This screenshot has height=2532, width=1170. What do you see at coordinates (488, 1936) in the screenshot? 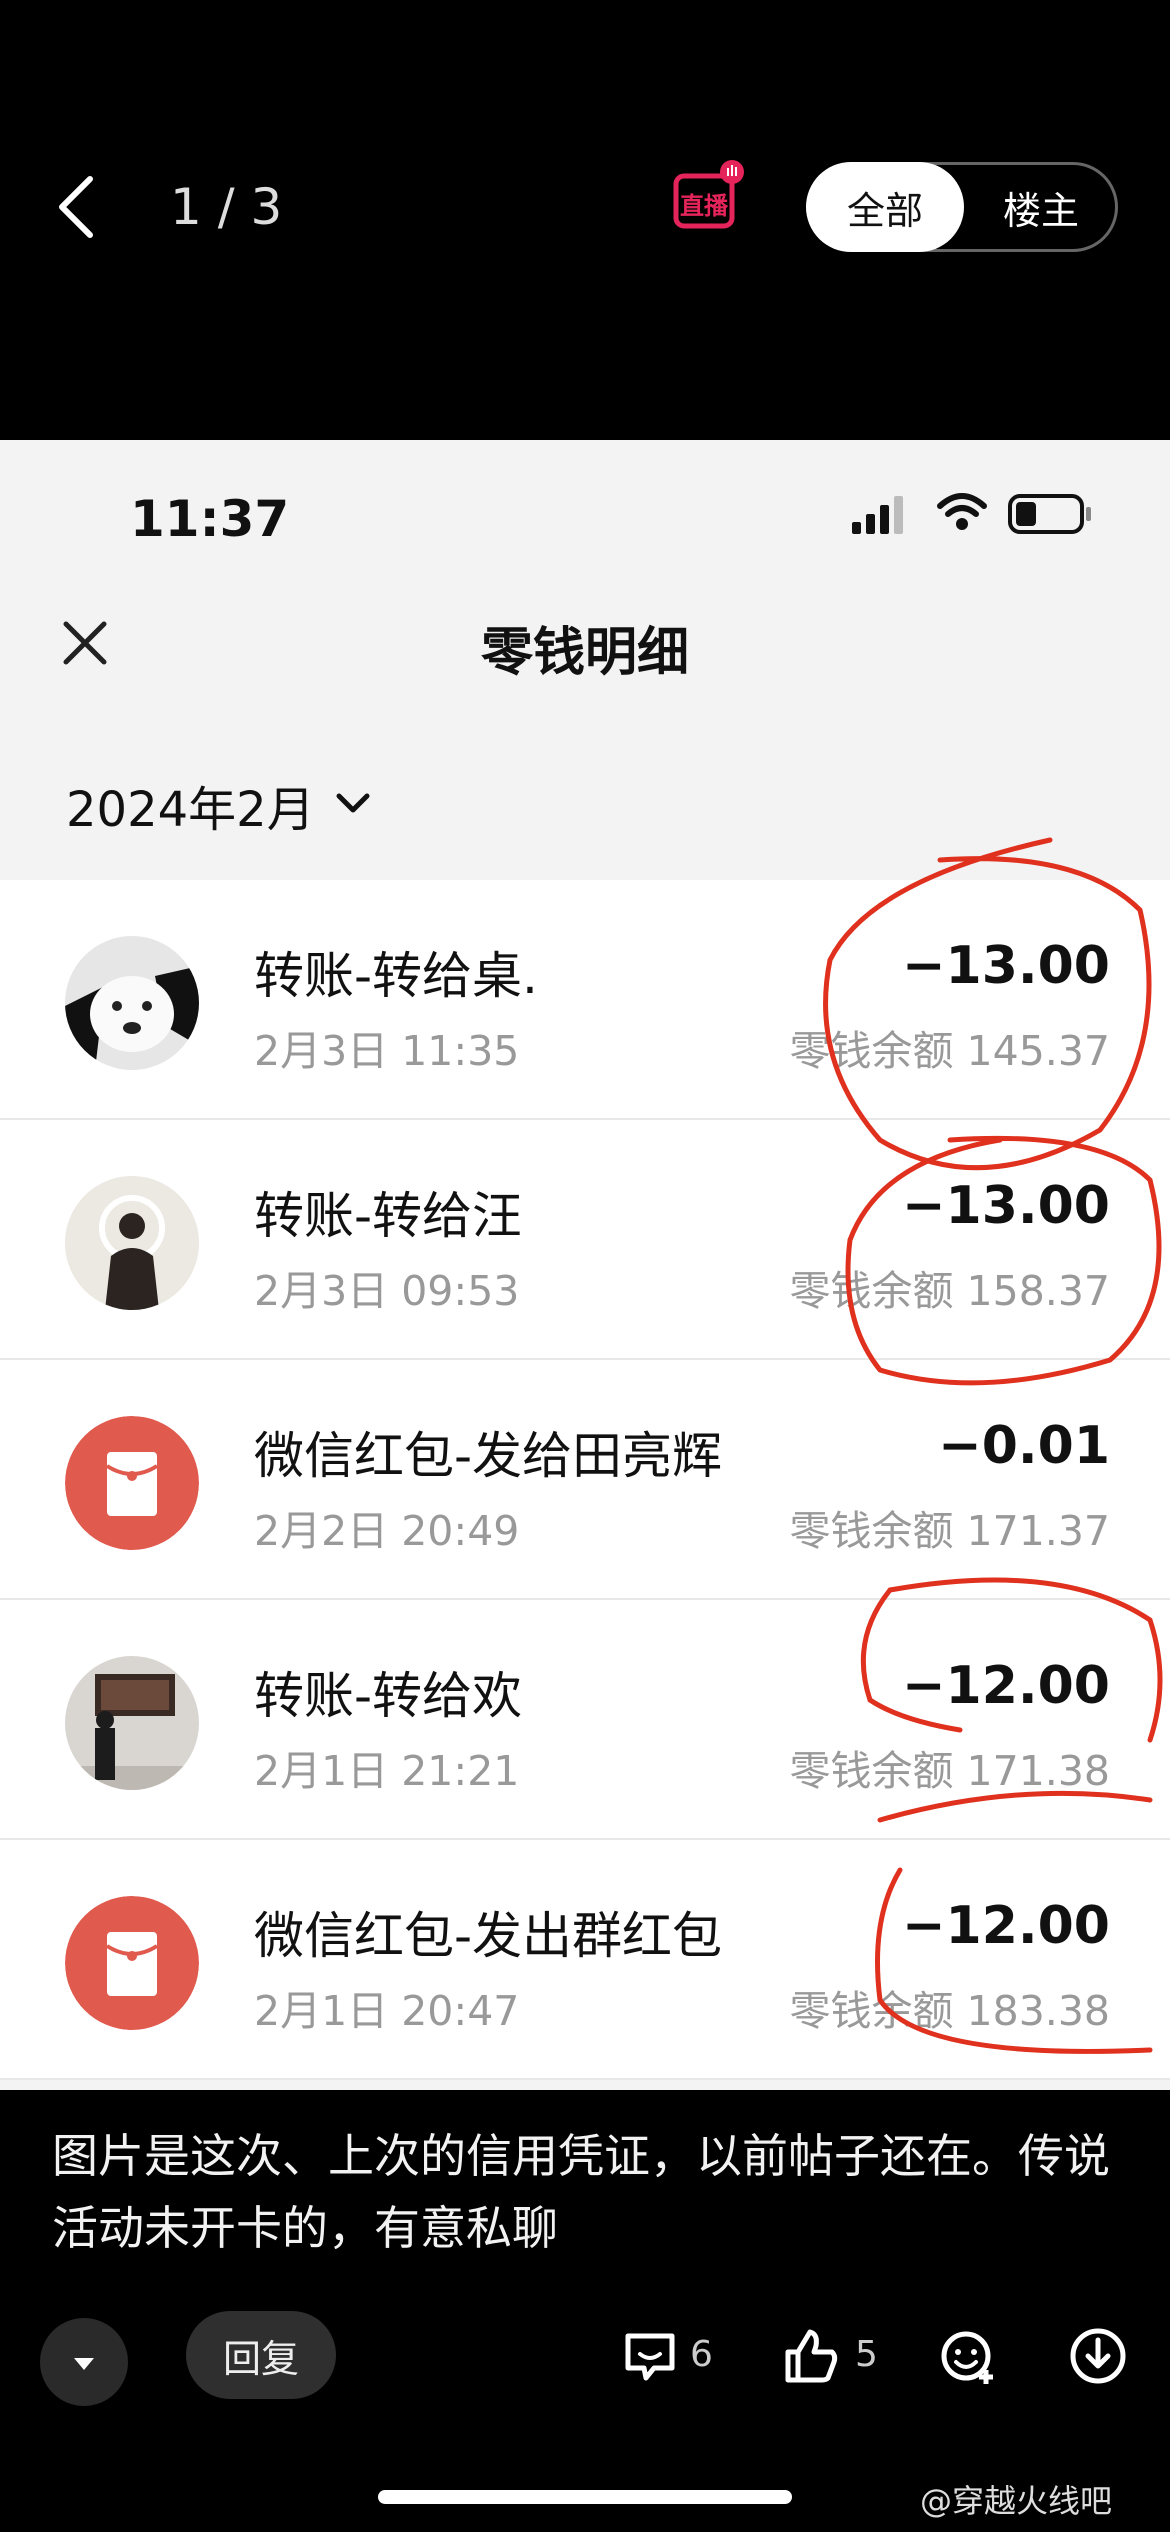
I see `transaction-name: 微信红包-发出群红包` at bounding box center [488, 1936].